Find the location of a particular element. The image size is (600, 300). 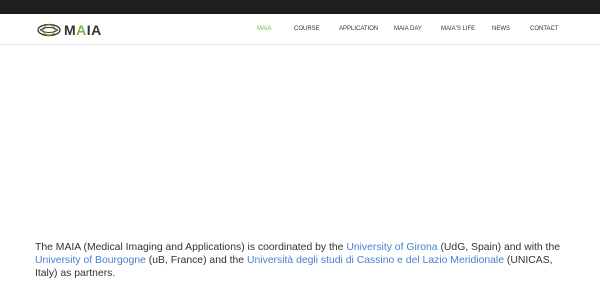

top-bar is located at coordinates (300, 7).